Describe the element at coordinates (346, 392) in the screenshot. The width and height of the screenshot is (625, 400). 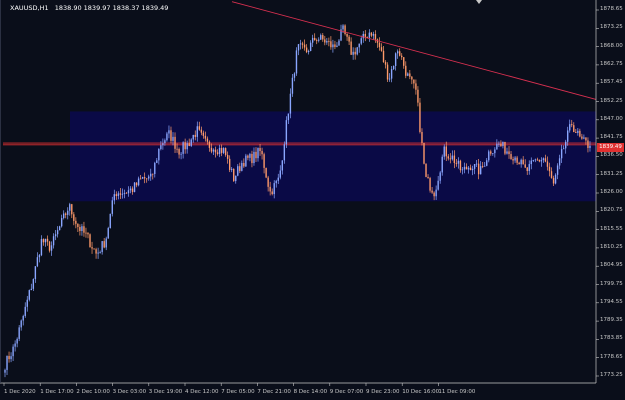
I see `time-tick-label: 9 Dec 07:00` at that location.